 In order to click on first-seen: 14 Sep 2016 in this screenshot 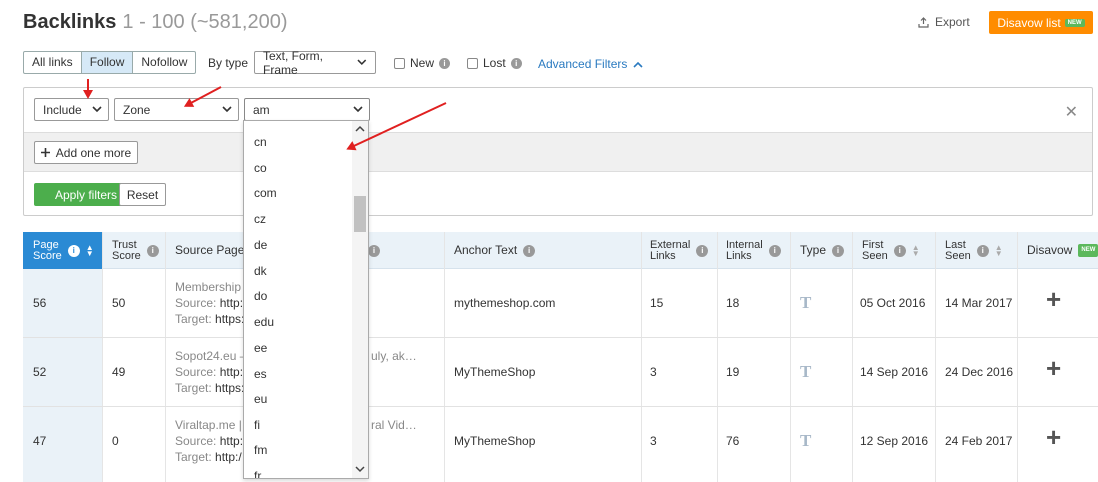, I will do `click(894, 372)`.